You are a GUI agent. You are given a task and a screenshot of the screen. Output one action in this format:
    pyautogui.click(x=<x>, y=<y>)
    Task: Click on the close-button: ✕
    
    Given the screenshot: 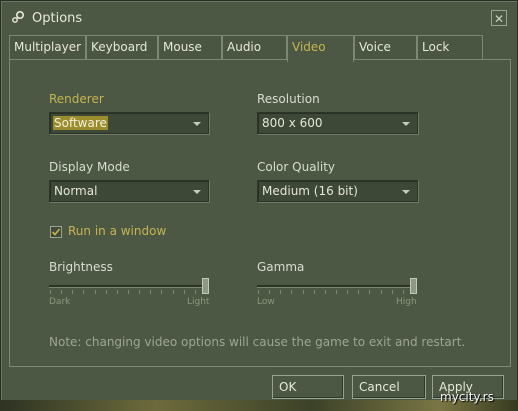 What is the action you would take?
    pyautogui.click(x=499, y=18)
    